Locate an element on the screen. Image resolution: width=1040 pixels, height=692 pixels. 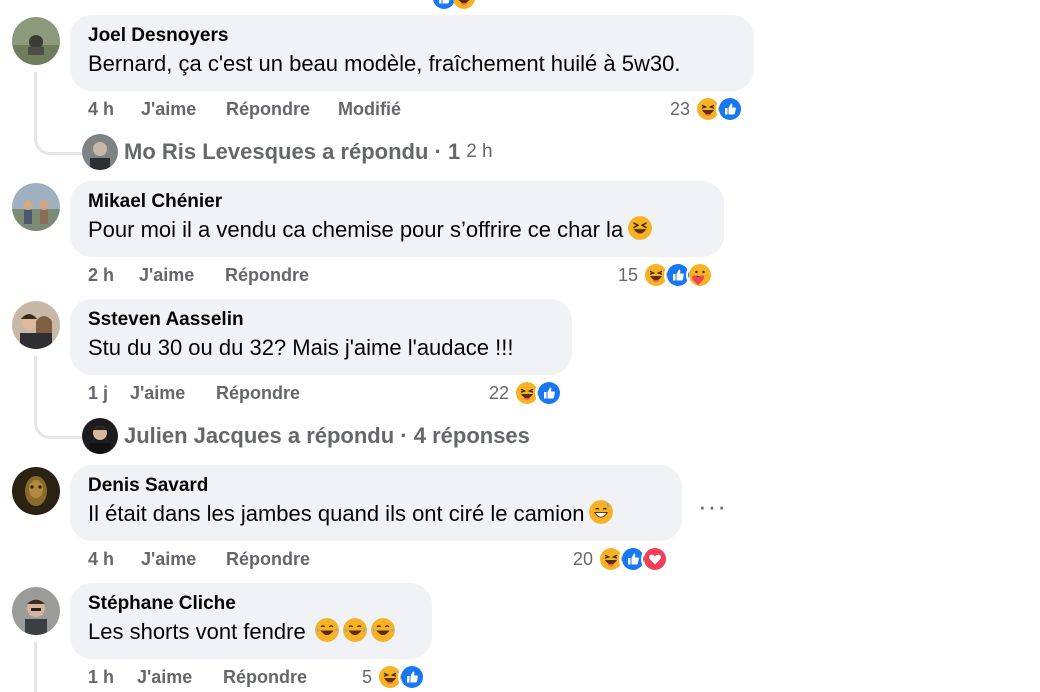
comment-author: Stéphane Cliche is located at coordinates (251, 604).